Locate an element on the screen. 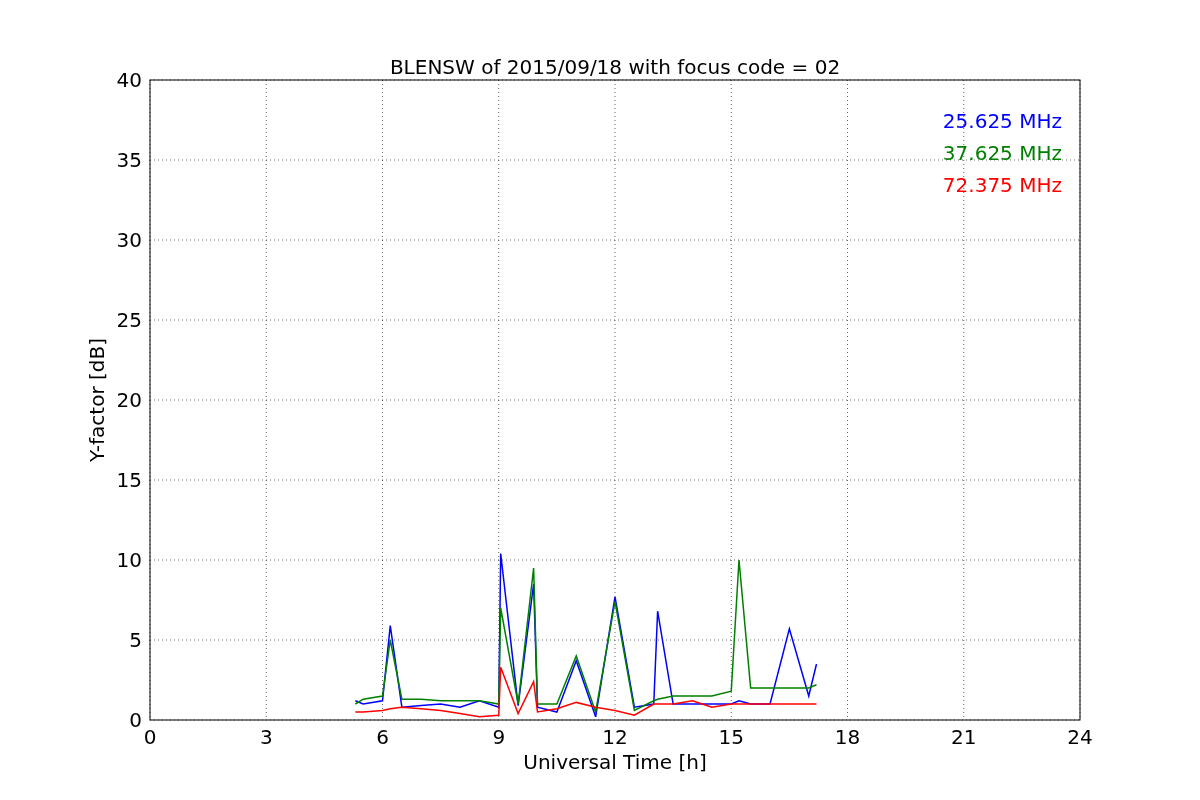  chart-title: BLENSW of 2015/09/18 with focus code = 02 is located at coordinates (615, 67).